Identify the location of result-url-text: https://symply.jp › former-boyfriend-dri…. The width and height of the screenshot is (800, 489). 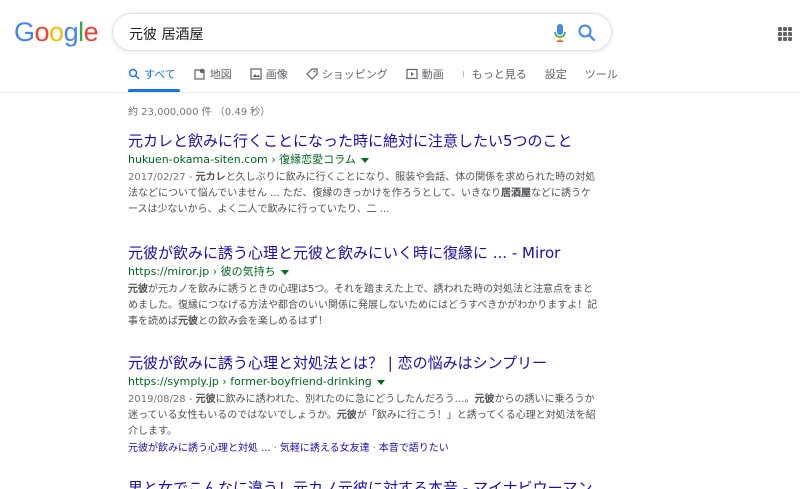
(250, 381).